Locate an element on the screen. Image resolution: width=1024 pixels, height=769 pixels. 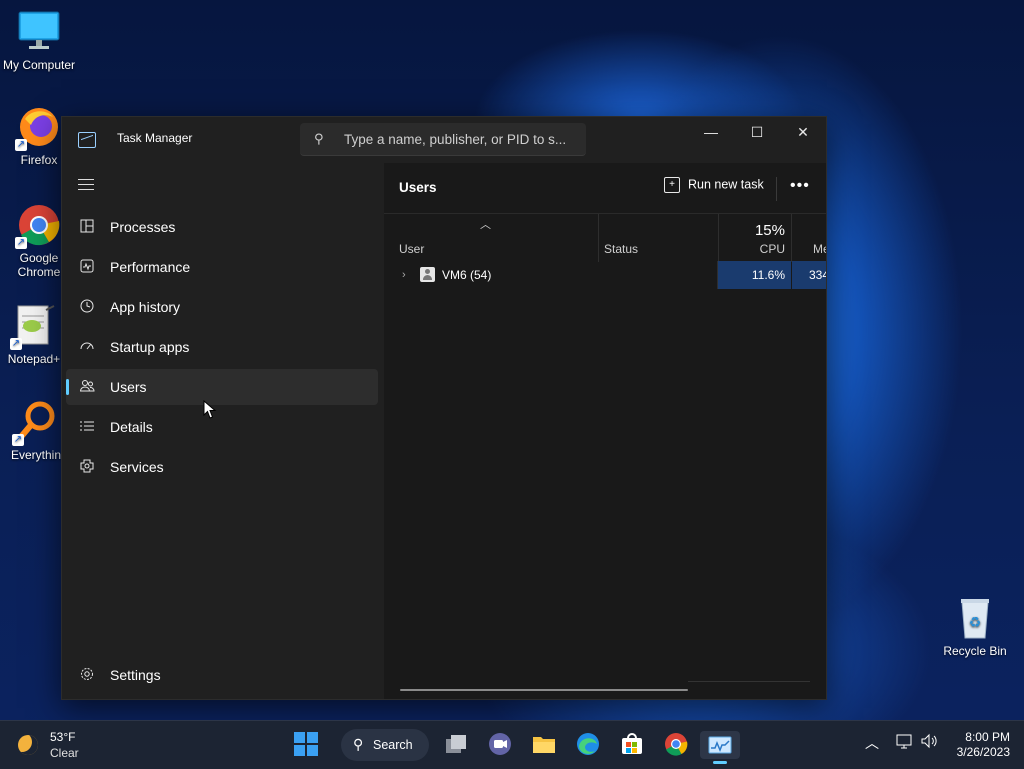
task-view-button is located at coordinates (456, 745).